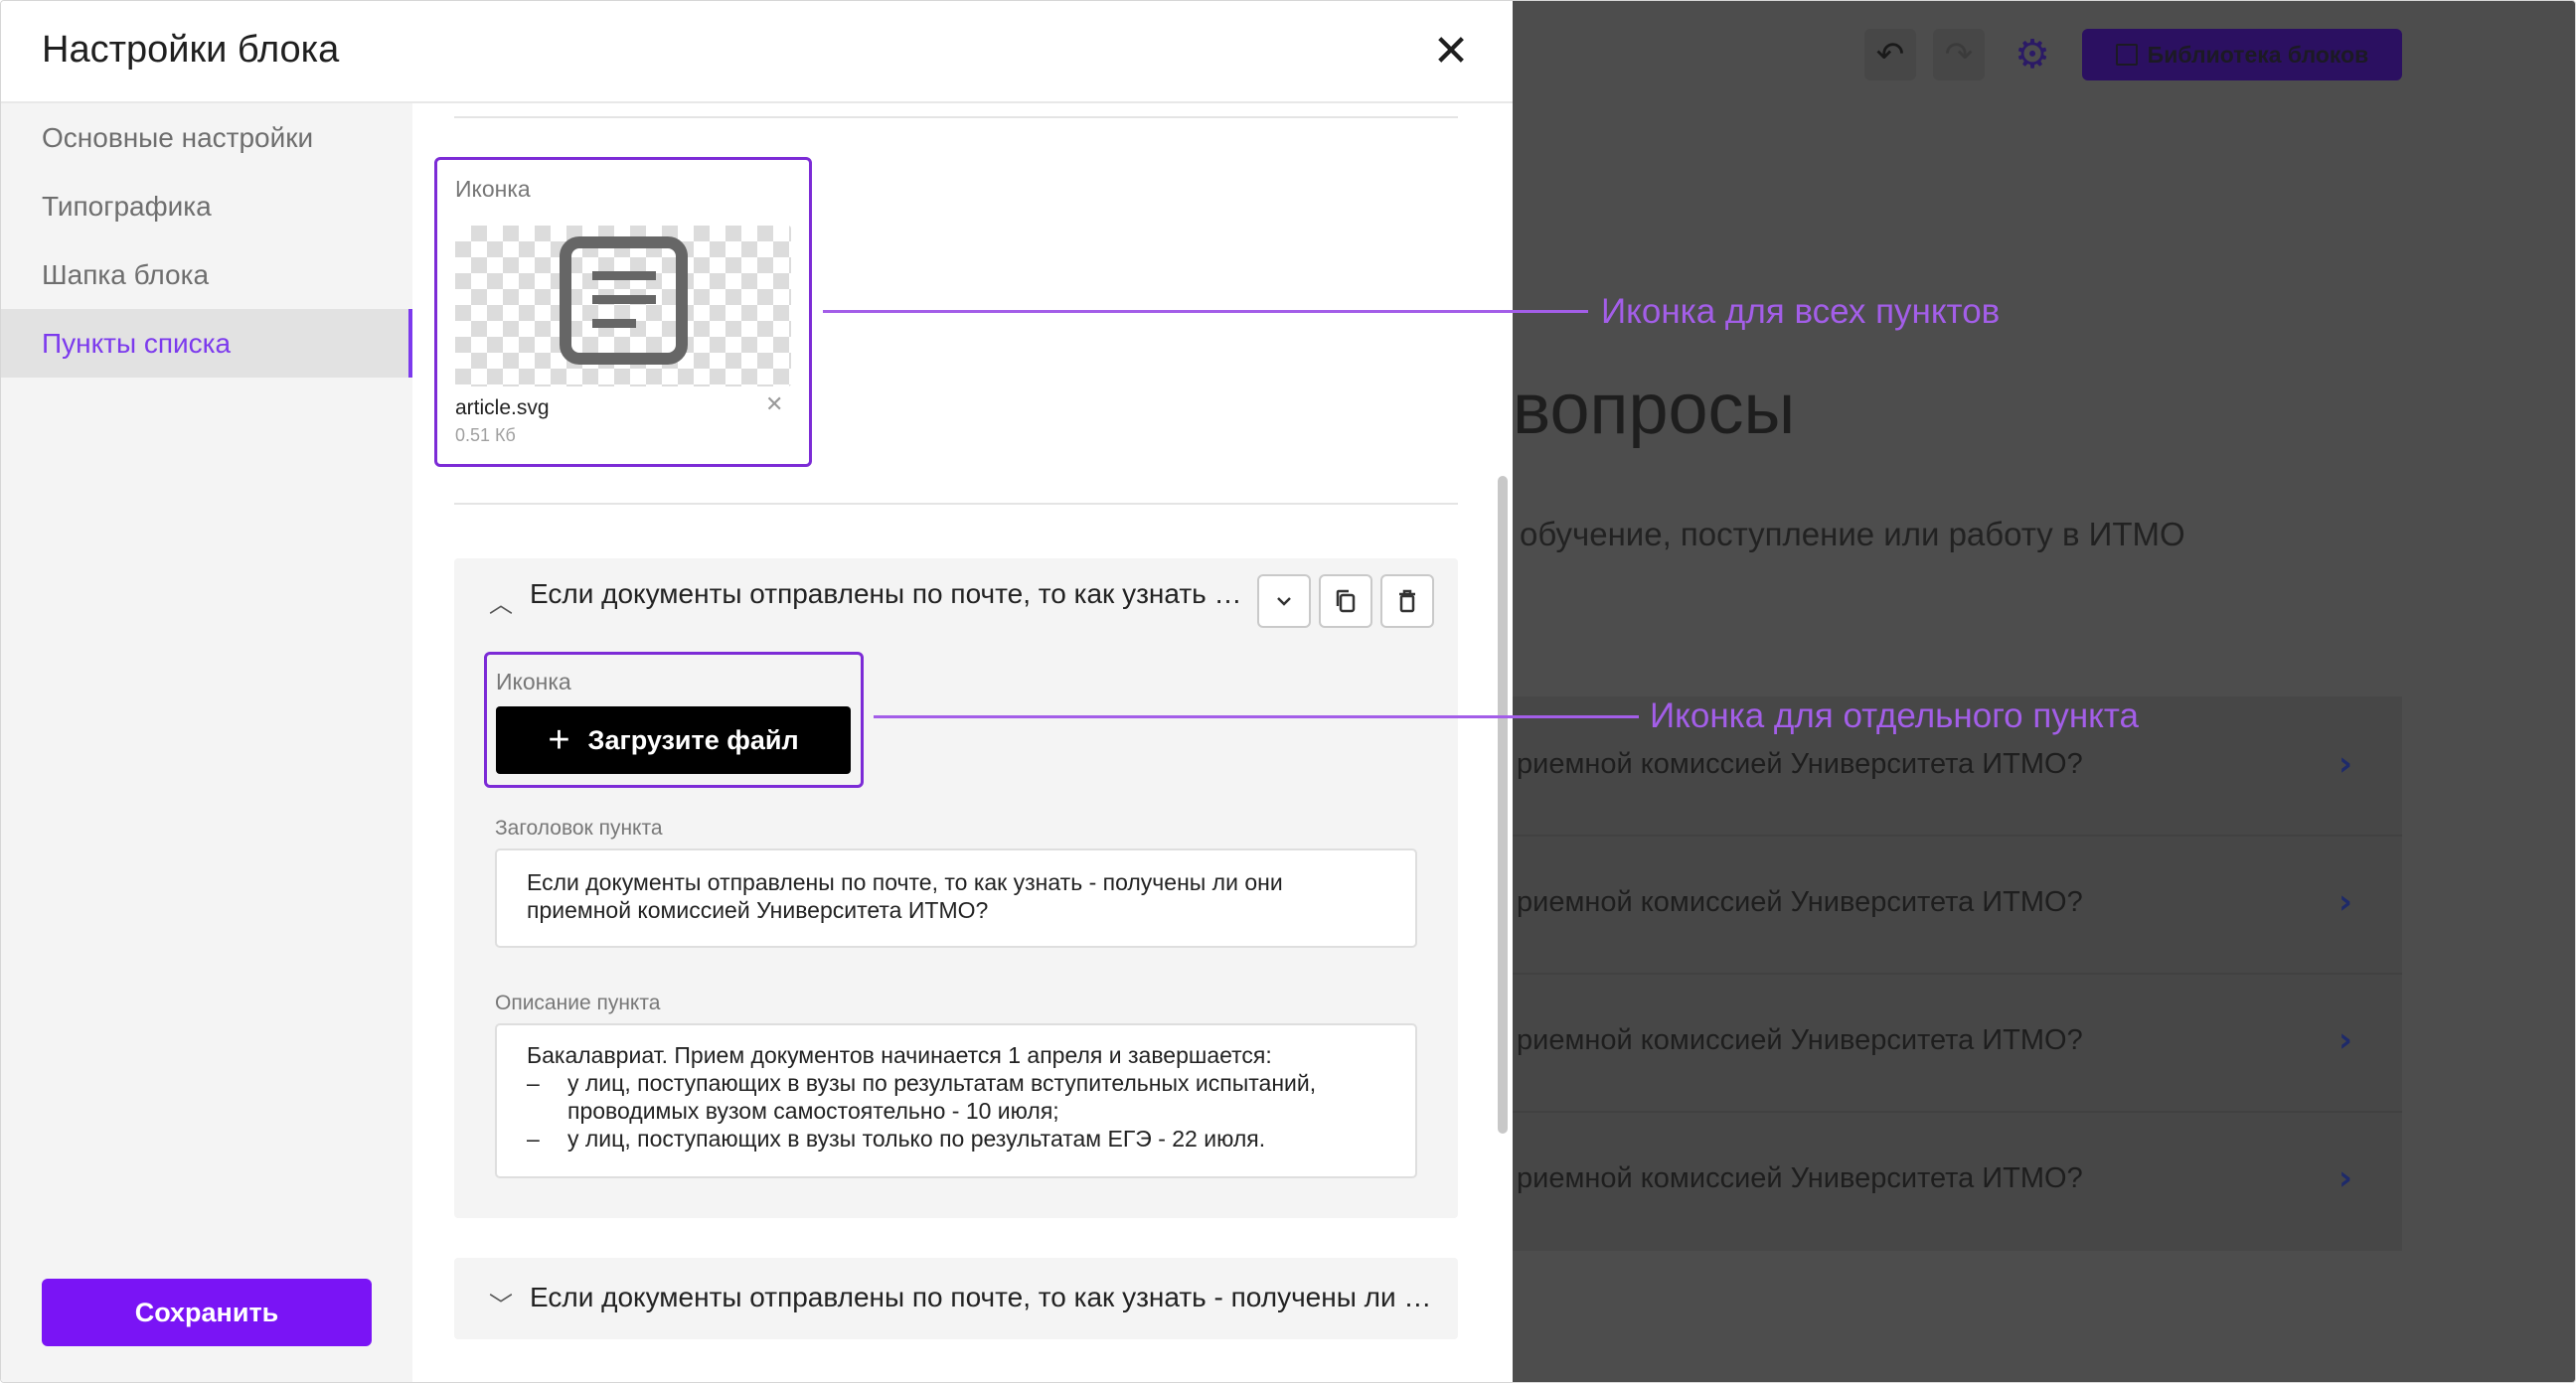 The image size is (2576, 1383). What do you see at coordinates (501, 601) in the screenshot?
I see `chevron-up-icon: ︿` at bounding box center [501, 601].